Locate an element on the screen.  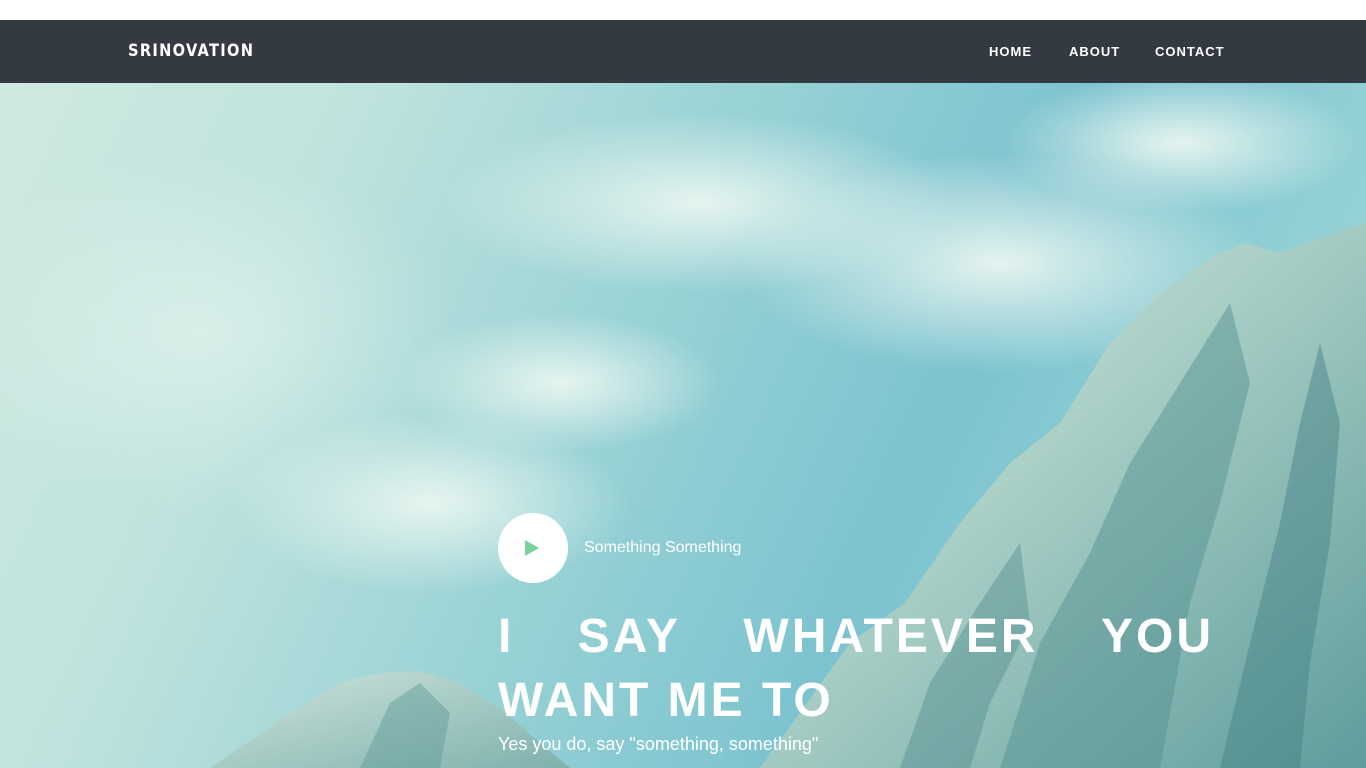
brand-logo: SRINOVATION is located at coordinates (191, 51).